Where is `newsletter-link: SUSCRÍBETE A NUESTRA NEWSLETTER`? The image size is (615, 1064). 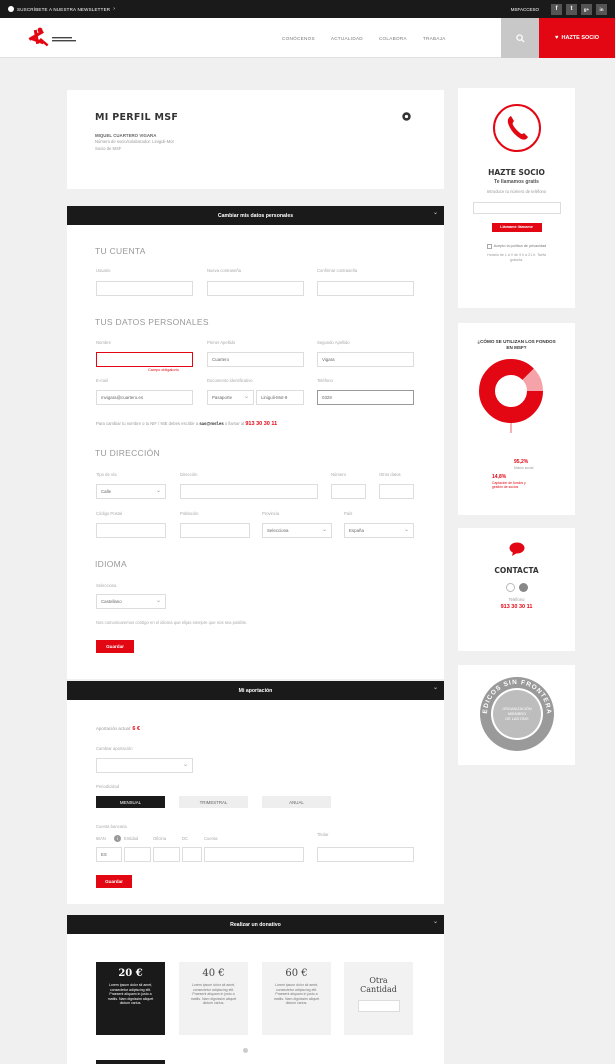 newsletter-link: SUSCRÍBETE A NUESTRA NEWSLETTER is located at coordinates (63, 9).